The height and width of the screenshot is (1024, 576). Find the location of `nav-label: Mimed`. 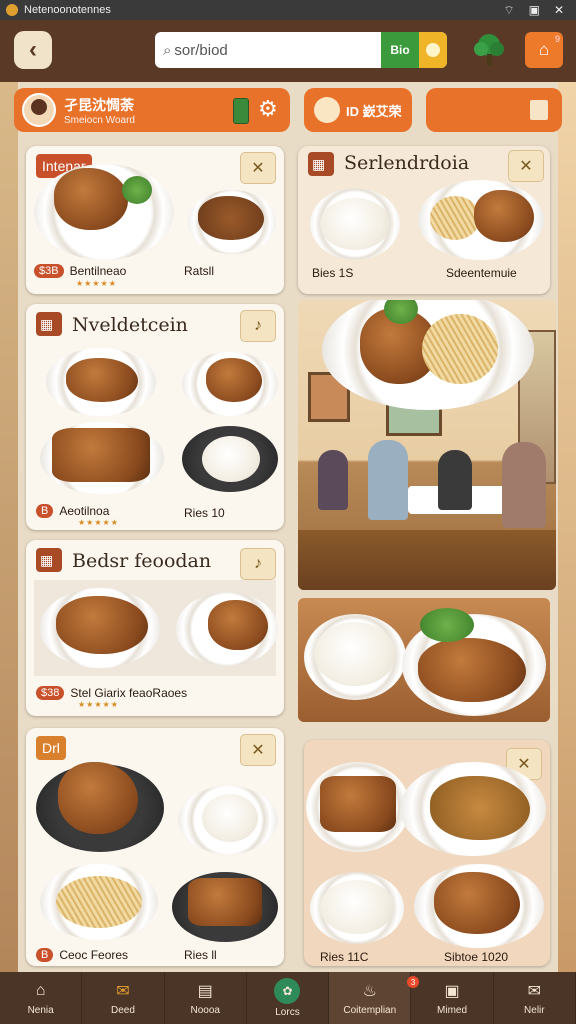

nav-label: Mimed is located at coordinates (452, 1010).